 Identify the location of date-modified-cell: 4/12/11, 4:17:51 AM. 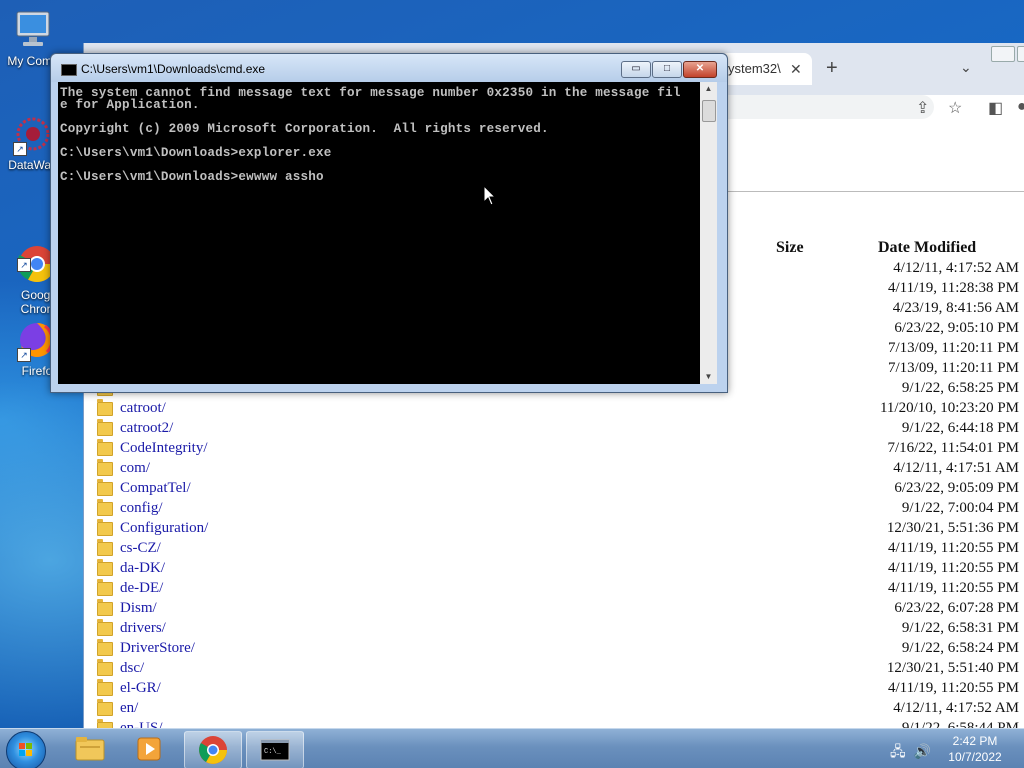
(956, 468).